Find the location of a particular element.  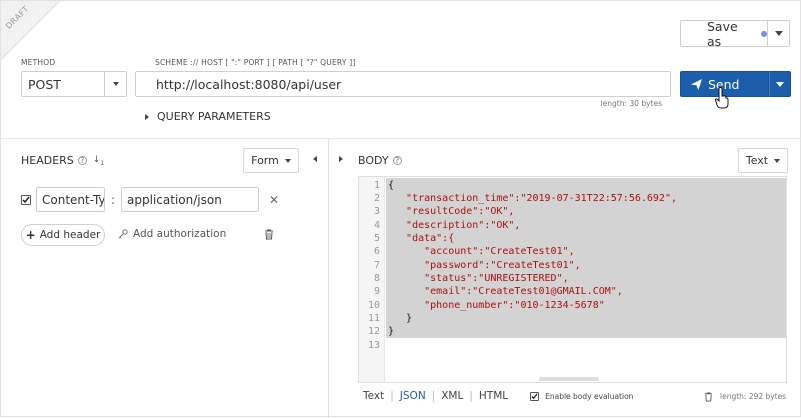

divider is located at coordinates (401, 138).